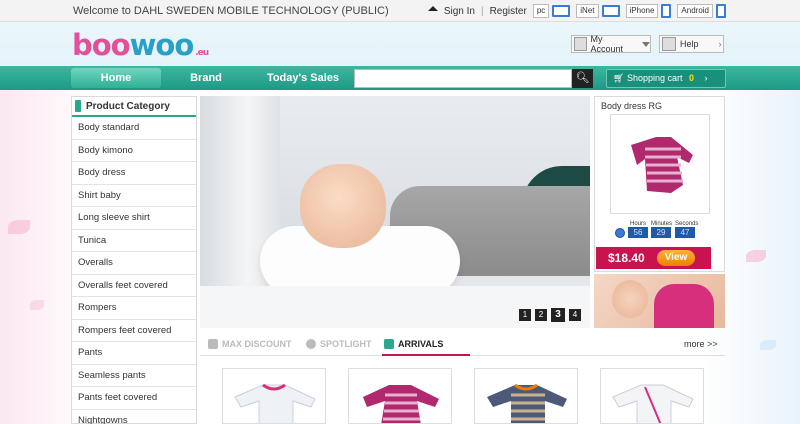  Describe the element at coordinates (463, 78) in the screenshot. I see `search-input` at that location.